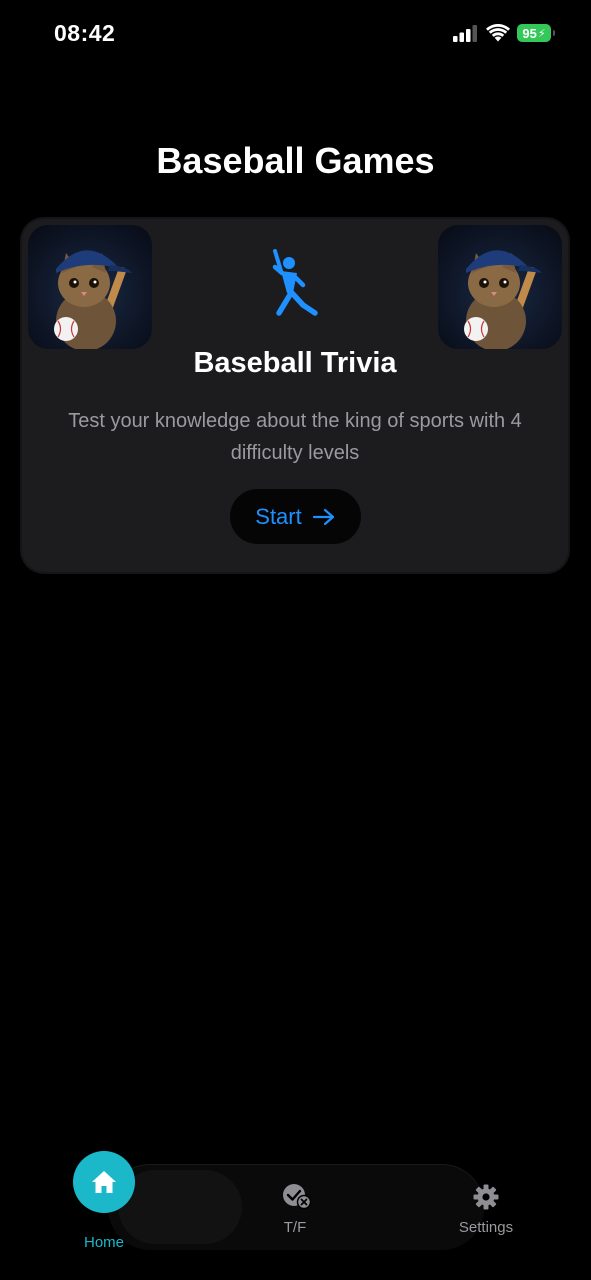 This screenshot has height=1280, width=591. I want to click on tab-home-button, so click(104, 1182).